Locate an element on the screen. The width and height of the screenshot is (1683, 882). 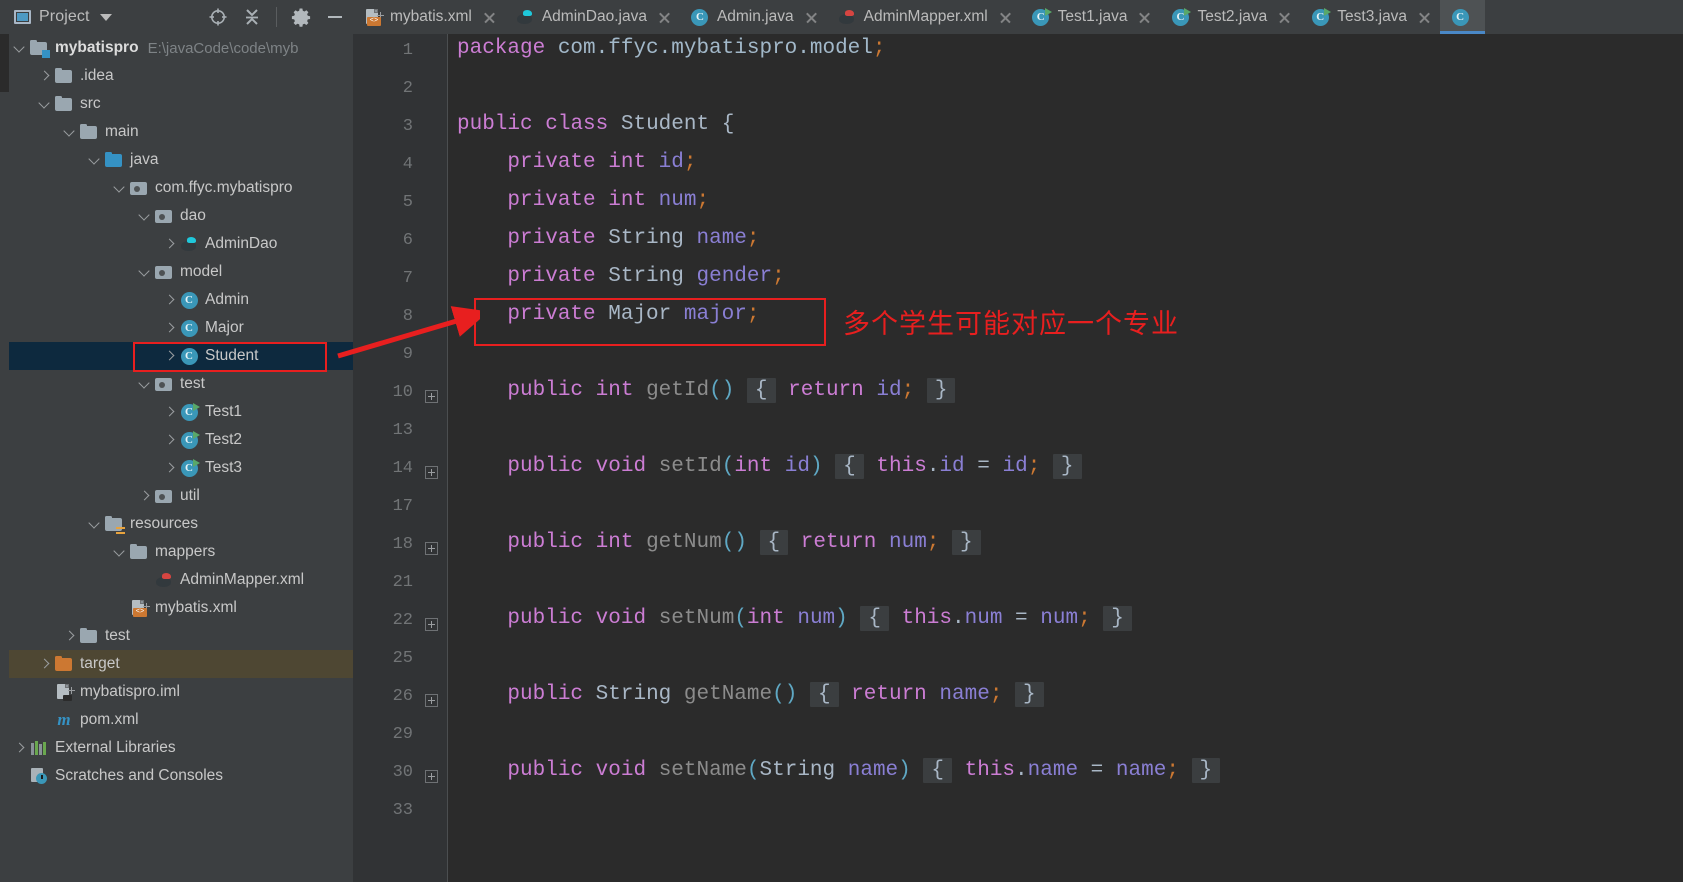
collapse-all-icon is located at coordinates (252, 17).